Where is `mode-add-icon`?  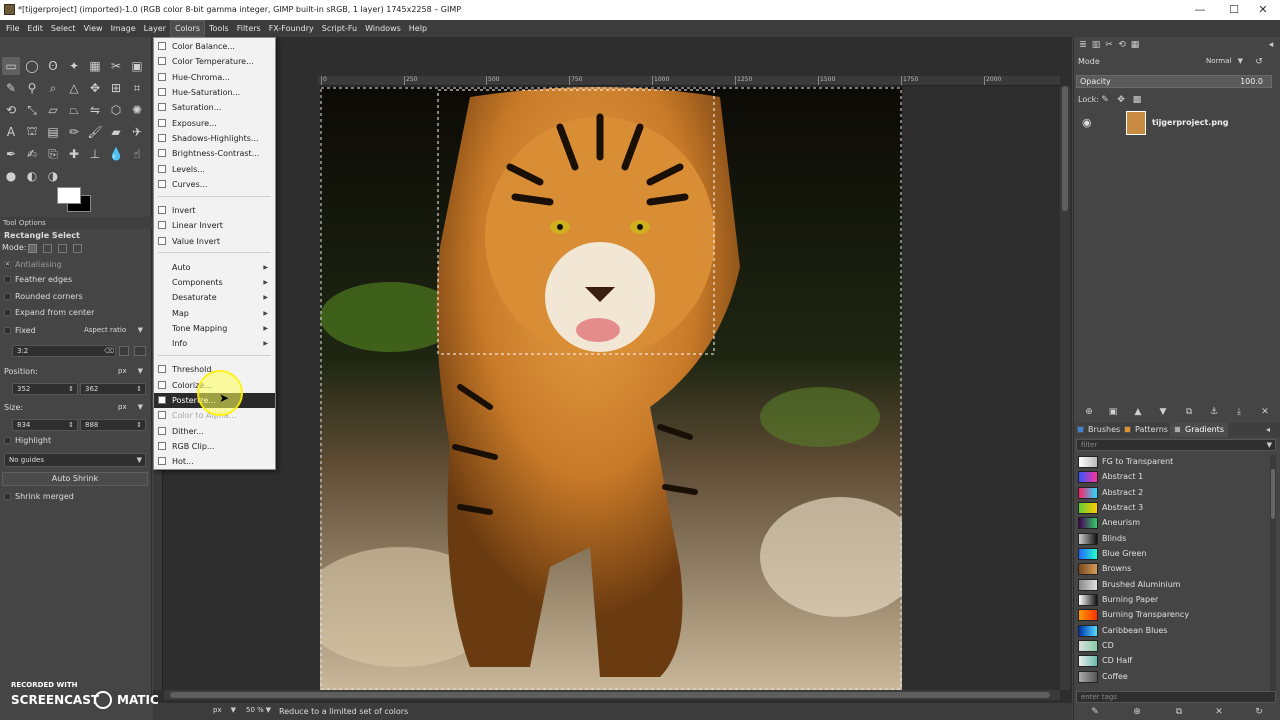 mode-add-icon is located at coordinates (47, 248).